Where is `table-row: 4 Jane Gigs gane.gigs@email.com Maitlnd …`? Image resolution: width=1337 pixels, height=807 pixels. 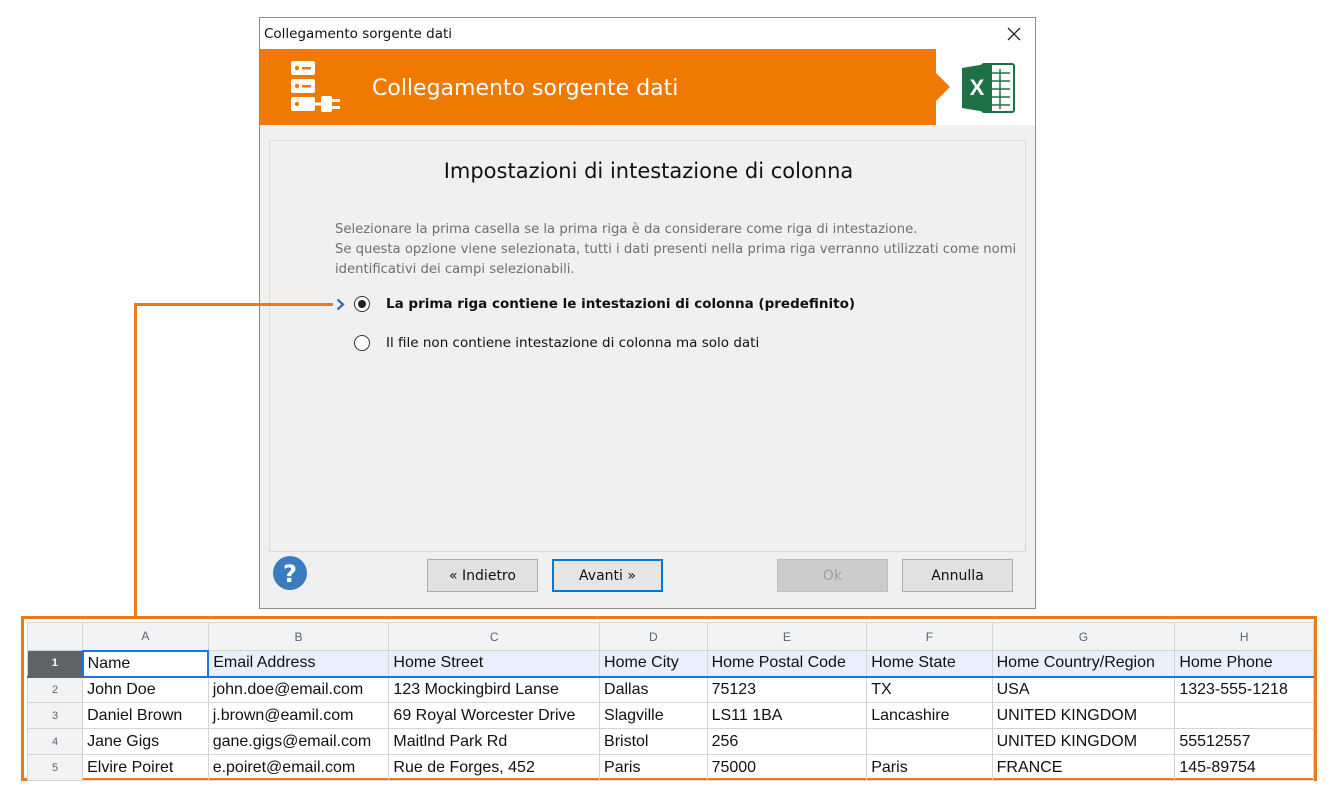
table-row: 4 Jane Gigs gane.gigs@email.com Maitlnd … is located at coordinates (670, 741).